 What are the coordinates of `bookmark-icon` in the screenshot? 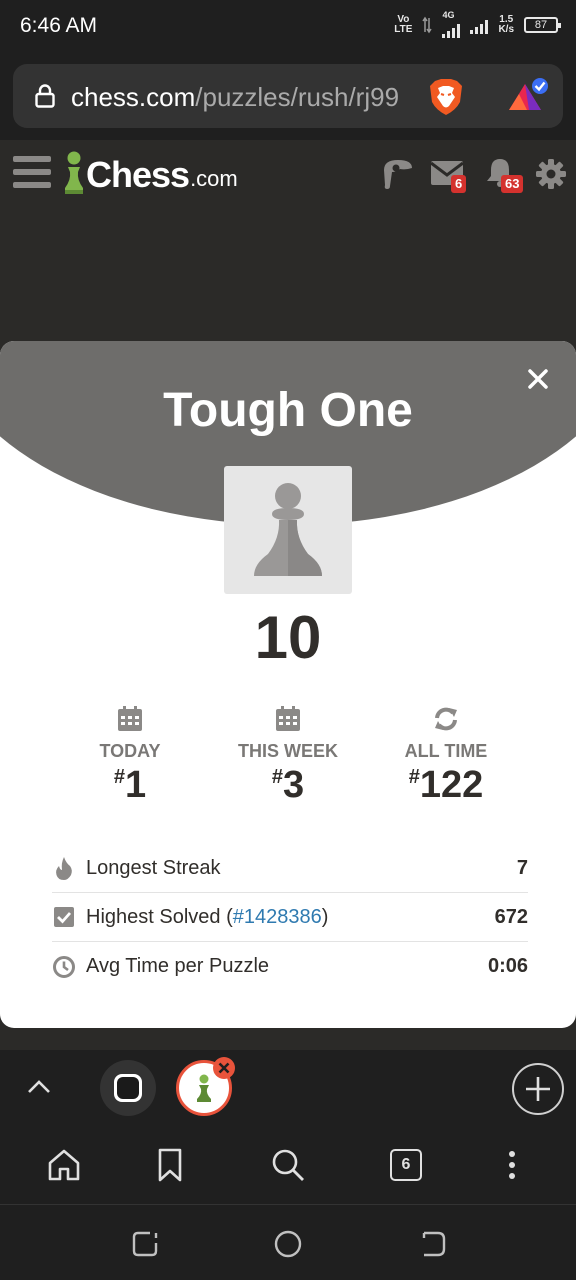 It's located at (170, 1165).